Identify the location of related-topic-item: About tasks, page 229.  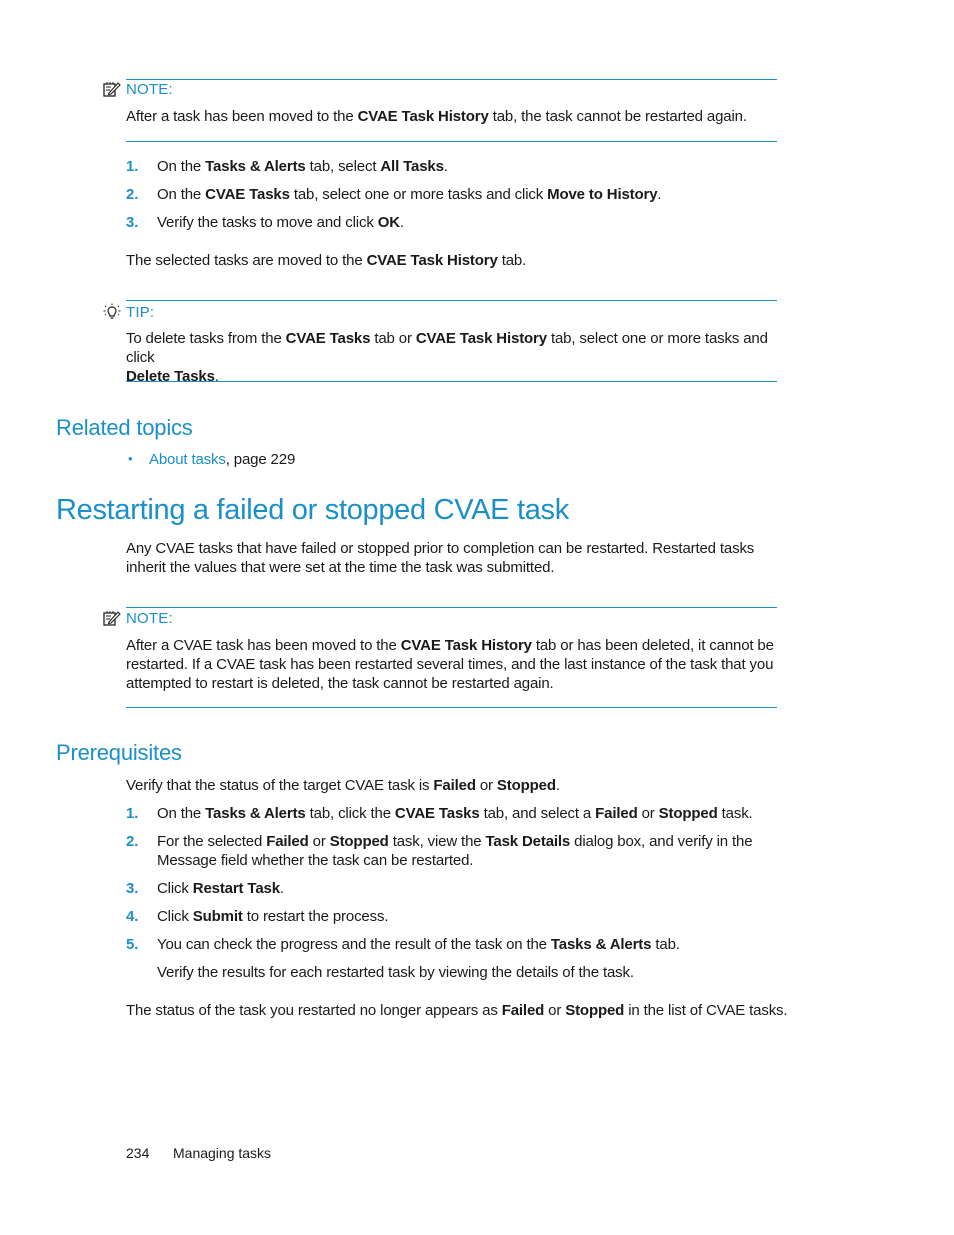
(222, 459).